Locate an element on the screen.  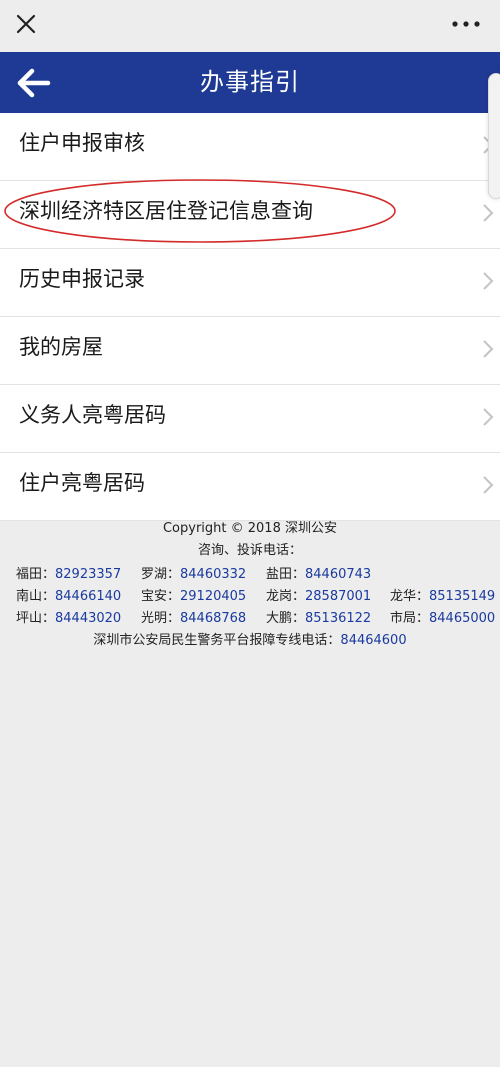
menu-item-residence-registration-query: 深圳经济特区居住登记信息查询 is located at coordinates (250, 215).